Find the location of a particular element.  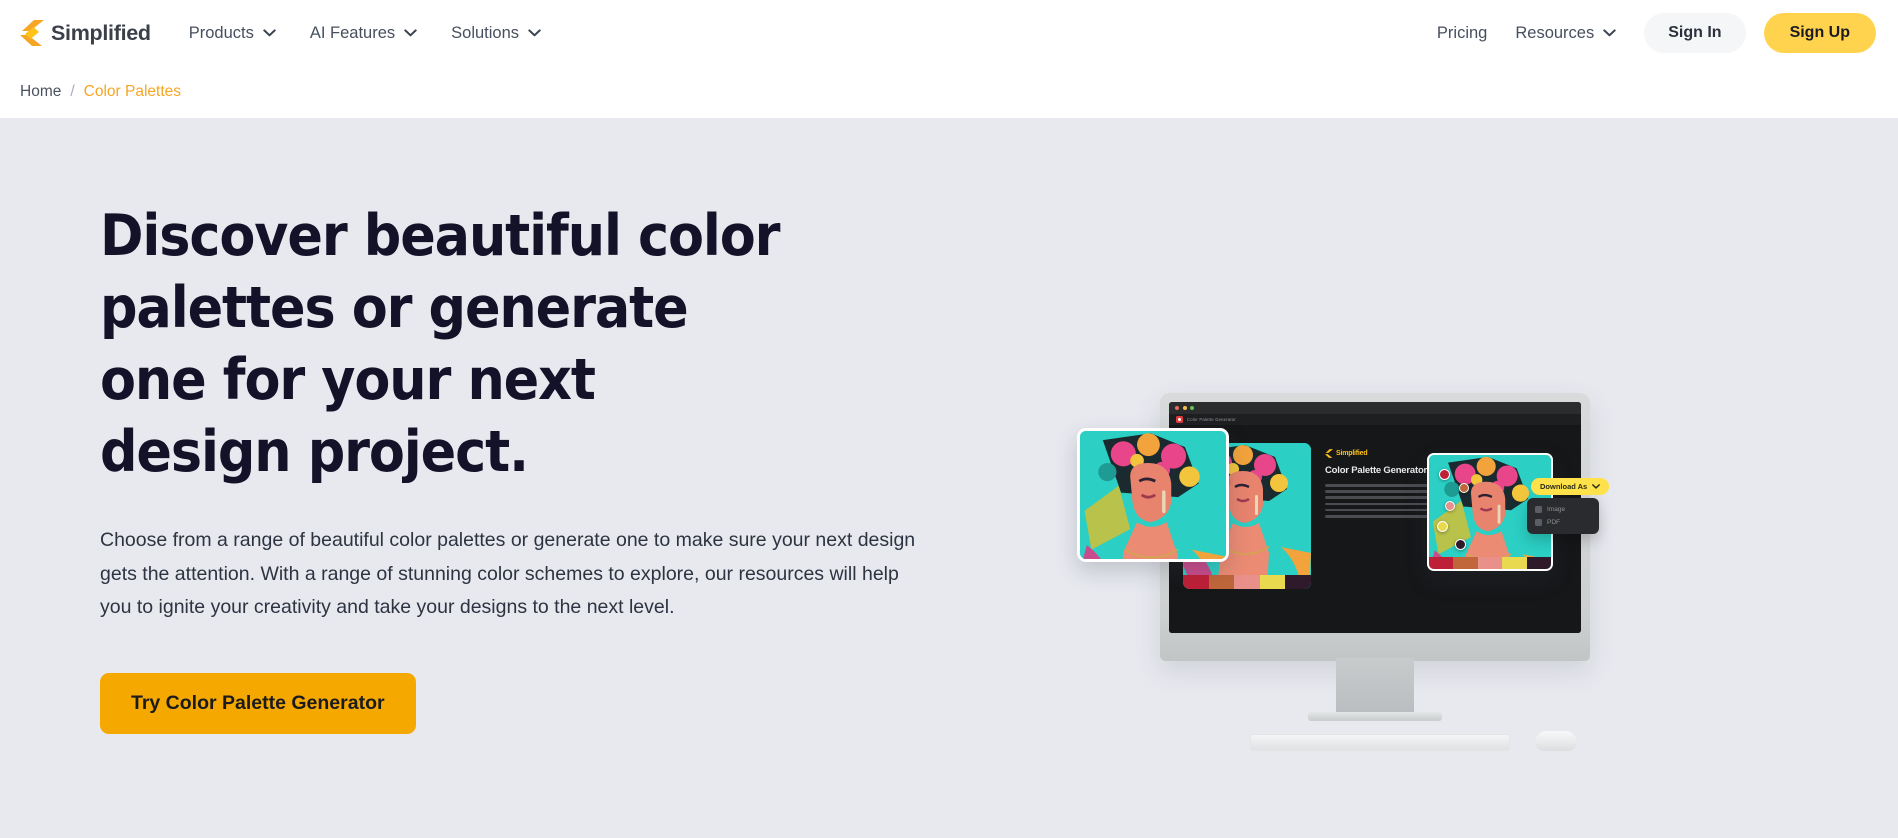

portrait-artwork is located at coordinates (1153, 495).